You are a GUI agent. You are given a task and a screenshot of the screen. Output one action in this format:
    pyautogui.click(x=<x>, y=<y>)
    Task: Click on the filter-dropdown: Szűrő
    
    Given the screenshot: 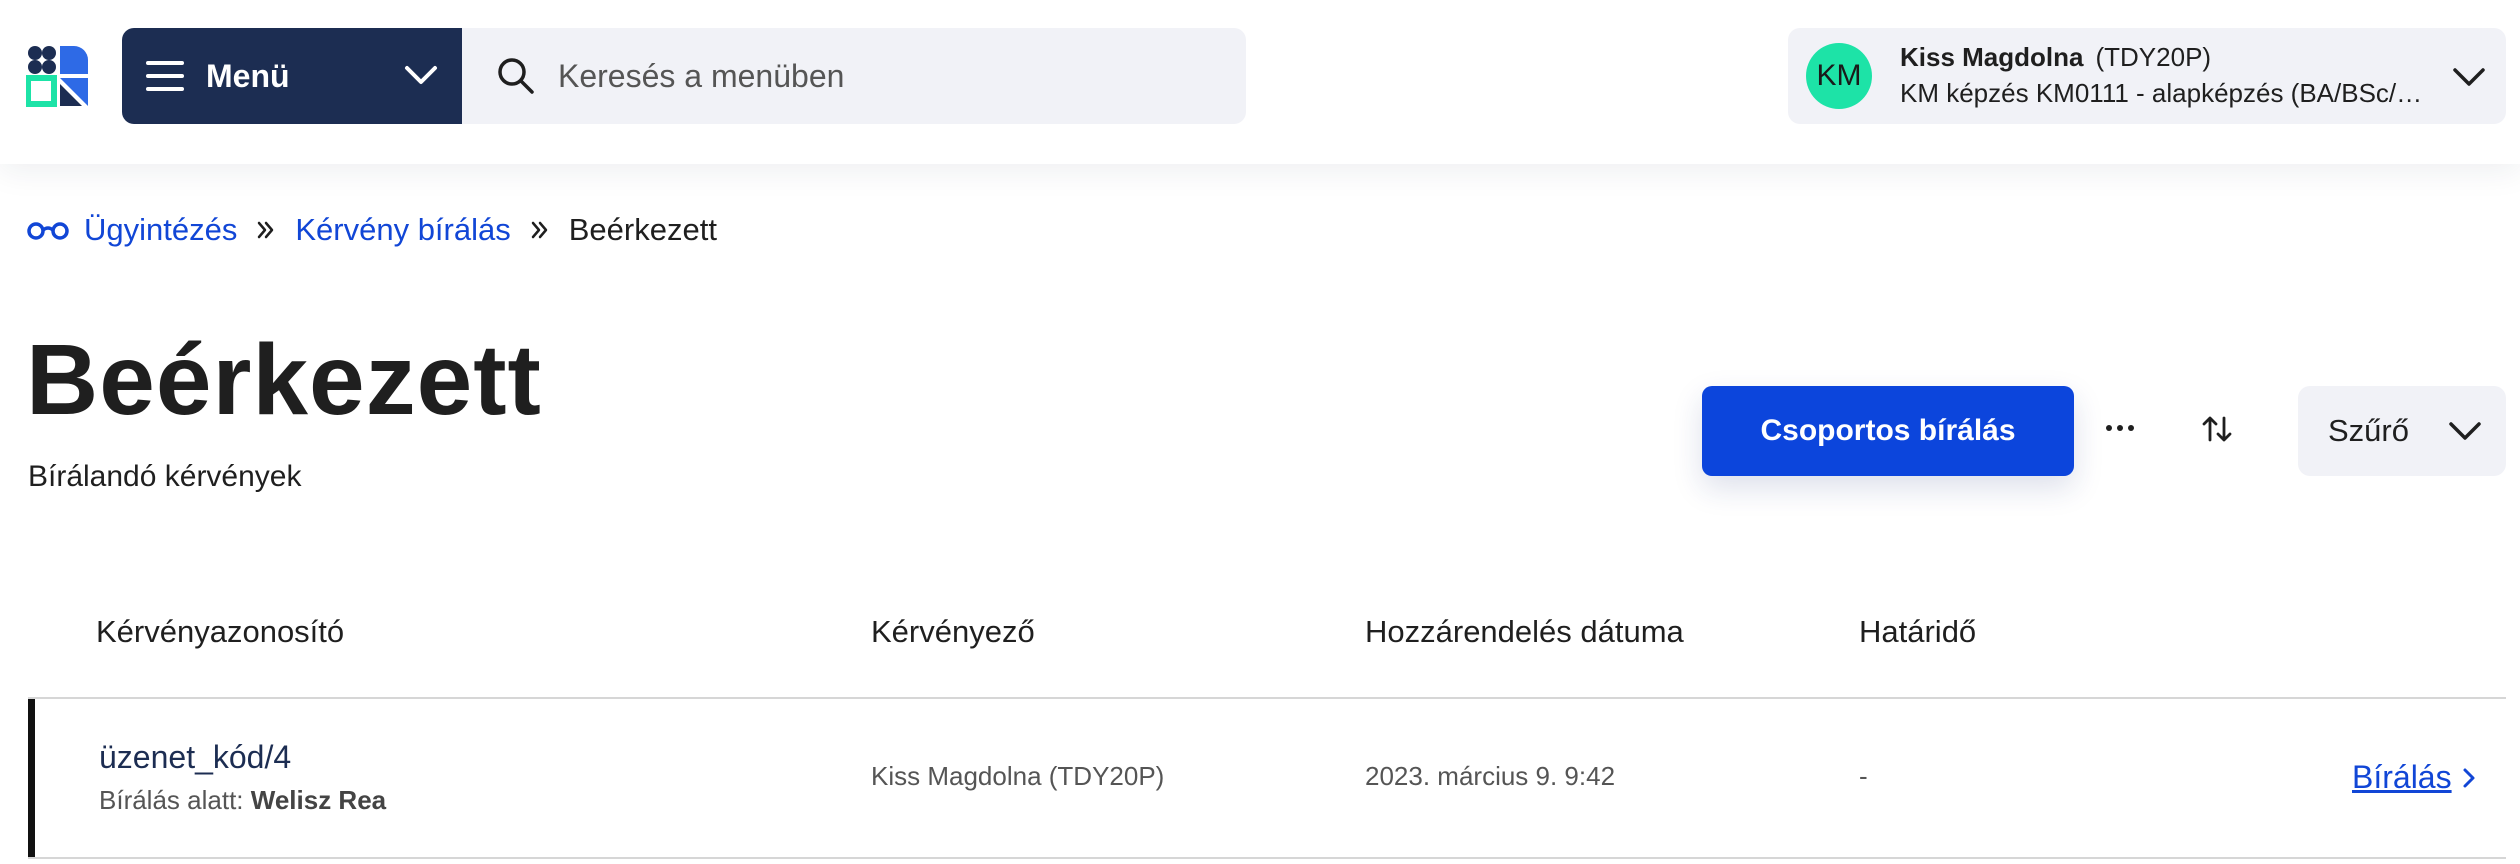 What is the action you would take?
    pyautogui.click(x=2402, y=431)
    